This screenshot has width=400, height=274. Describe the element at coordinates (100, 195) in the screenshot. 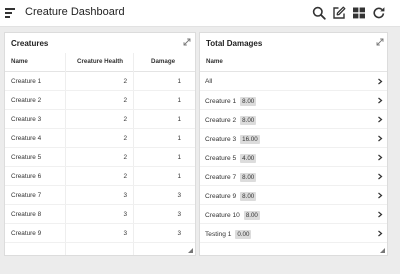

I see `table-row: Creature 7 3 3` at that location.